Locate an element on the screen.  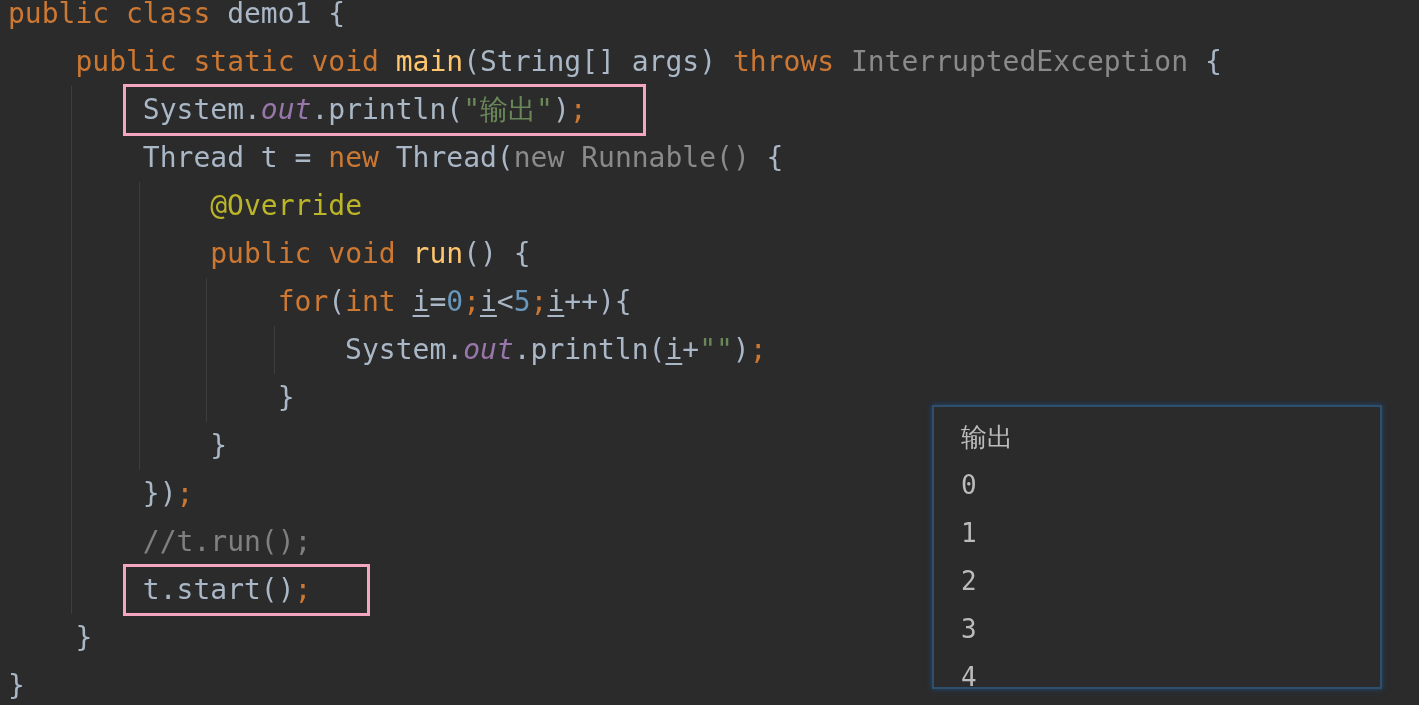
output-line: 0 is located at coordinates (969, 485).